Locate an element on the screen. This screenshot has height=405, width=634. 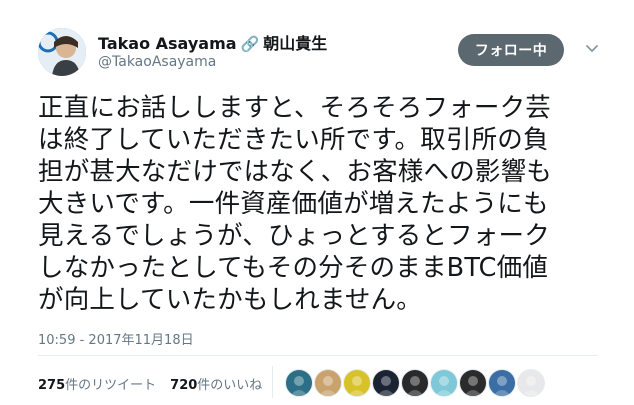
tweet-text-line: 担が甚大なだけではなく、お客様への影響も is located at coordinates (295, 172).